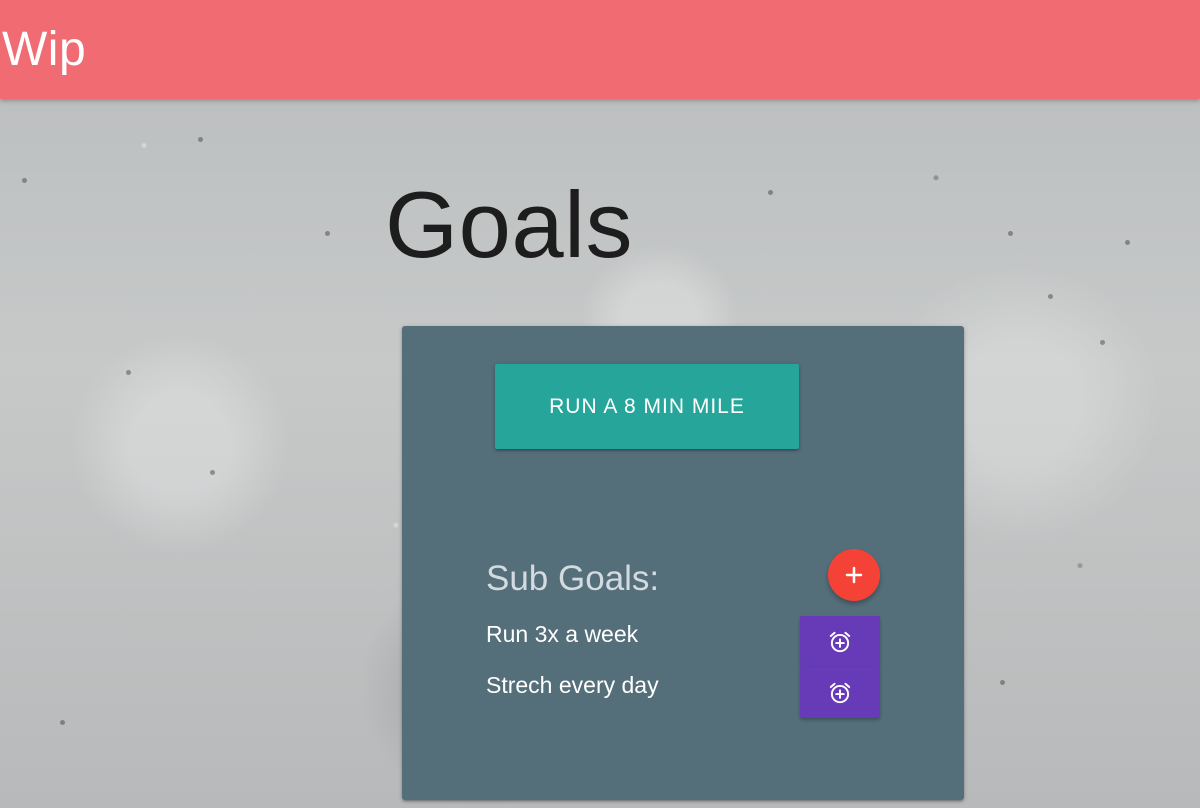  What do you see at coordinates (44, 49) in the screenshot?
I see `app-title: Wip` at bounding box center [44, 49].